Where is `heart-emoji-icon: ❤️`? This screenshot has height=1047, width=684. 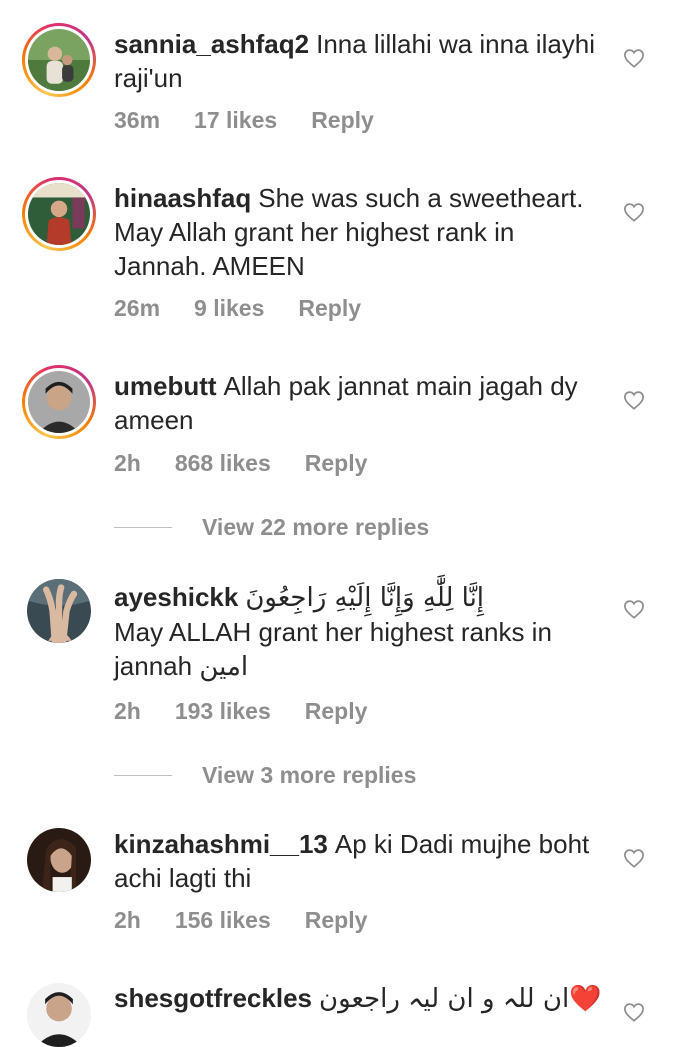 heart-emoji-icon: ❤️ is located at coordinates (585, 998).